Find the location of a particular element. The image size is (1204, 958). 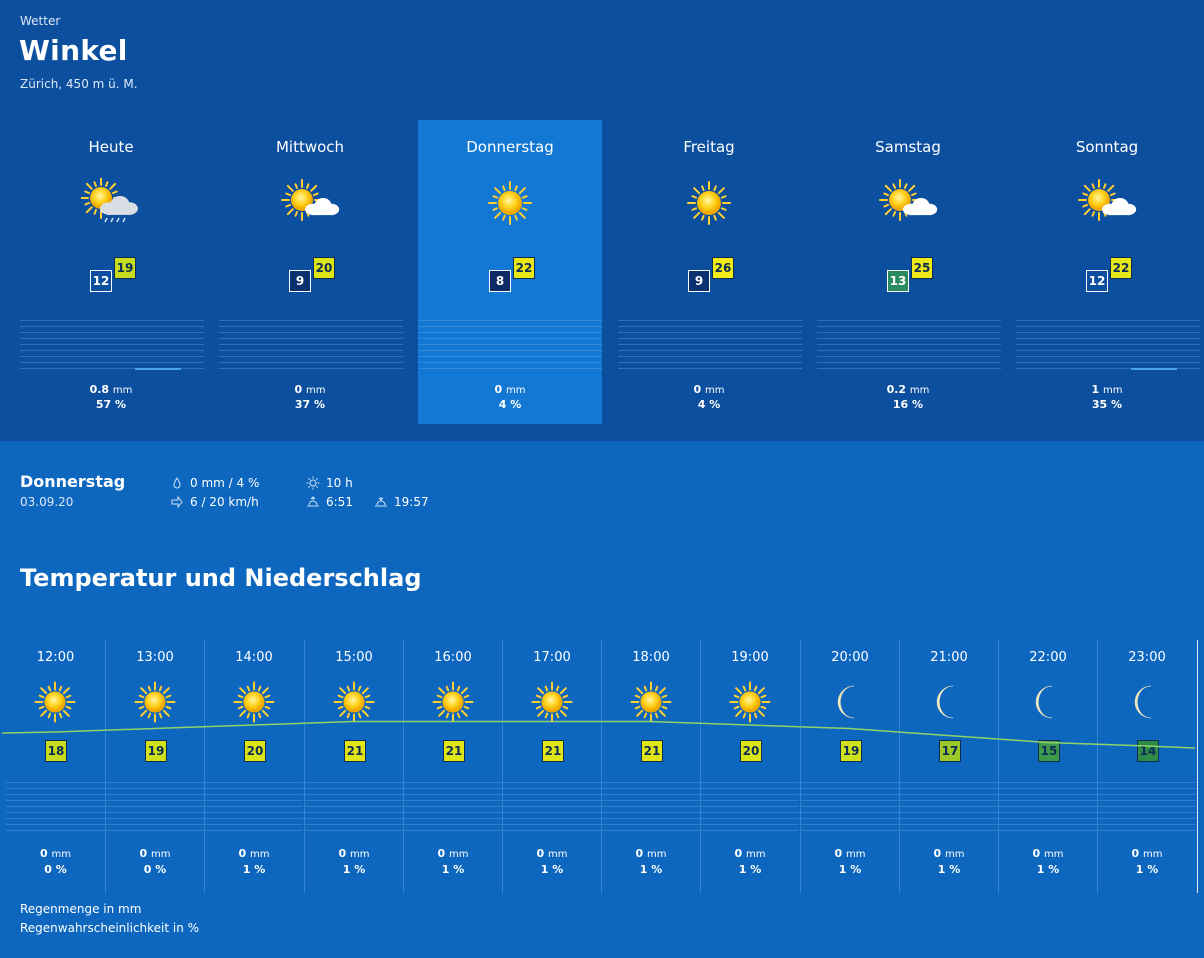

hour-time: 22:00 is located at coordinates (1048, 657).